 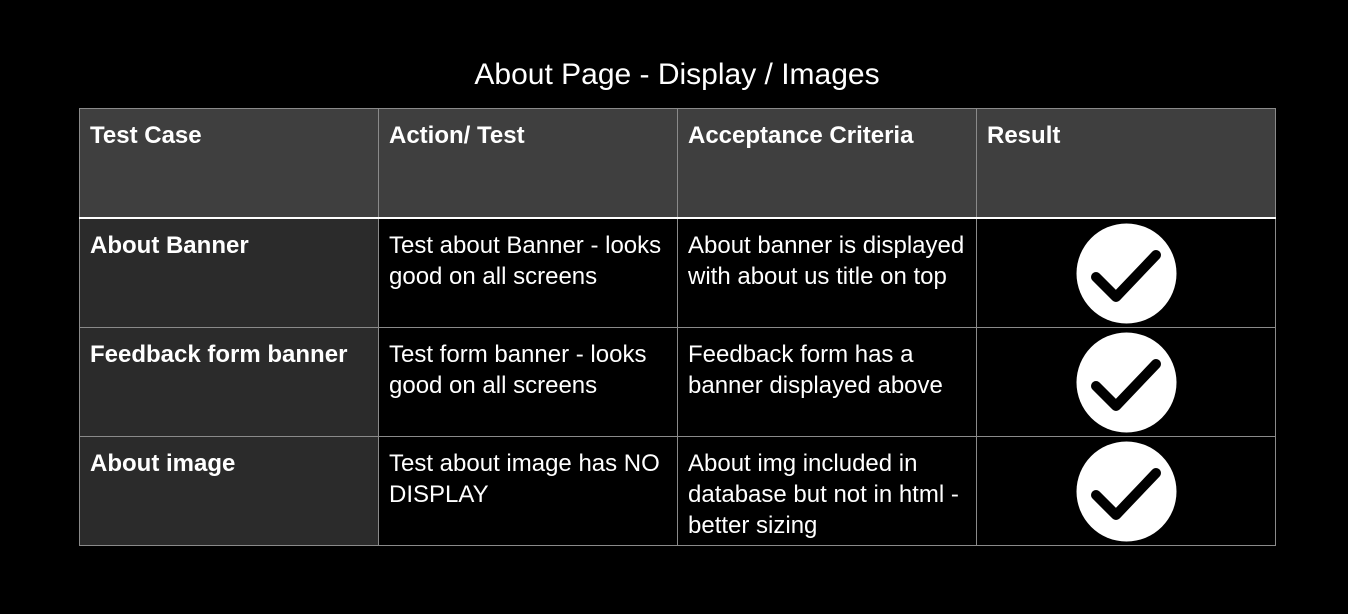 I want to click on page-title: About Page - Display / Images, so click(x=677, y=74).